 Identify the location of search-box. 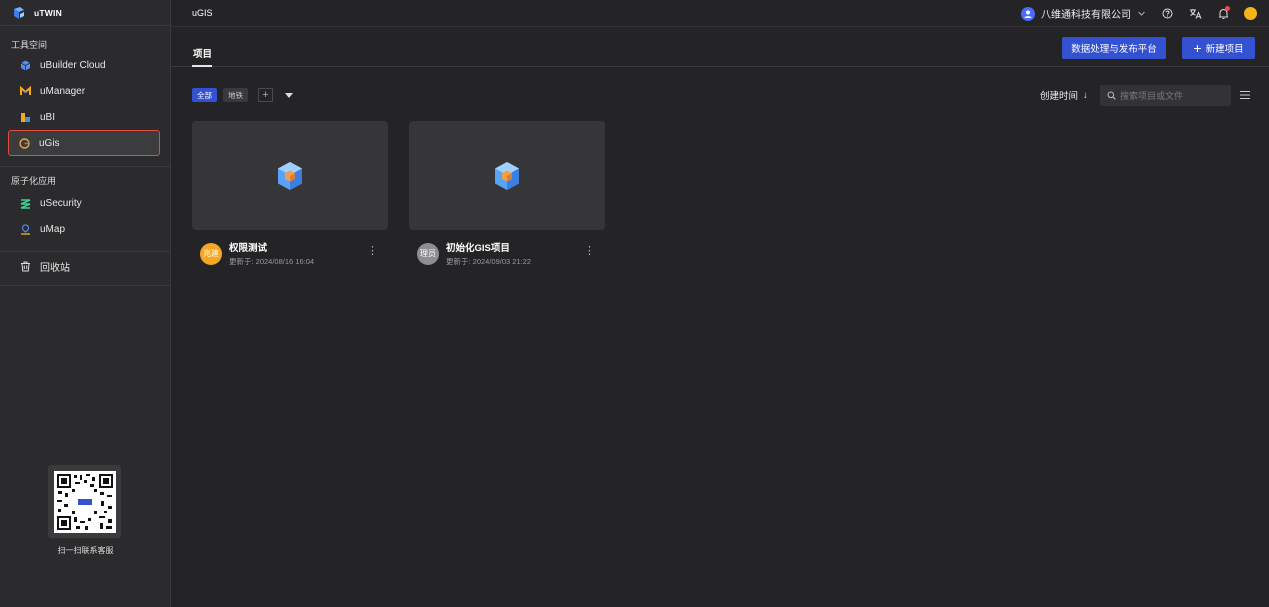
(1165, 95).